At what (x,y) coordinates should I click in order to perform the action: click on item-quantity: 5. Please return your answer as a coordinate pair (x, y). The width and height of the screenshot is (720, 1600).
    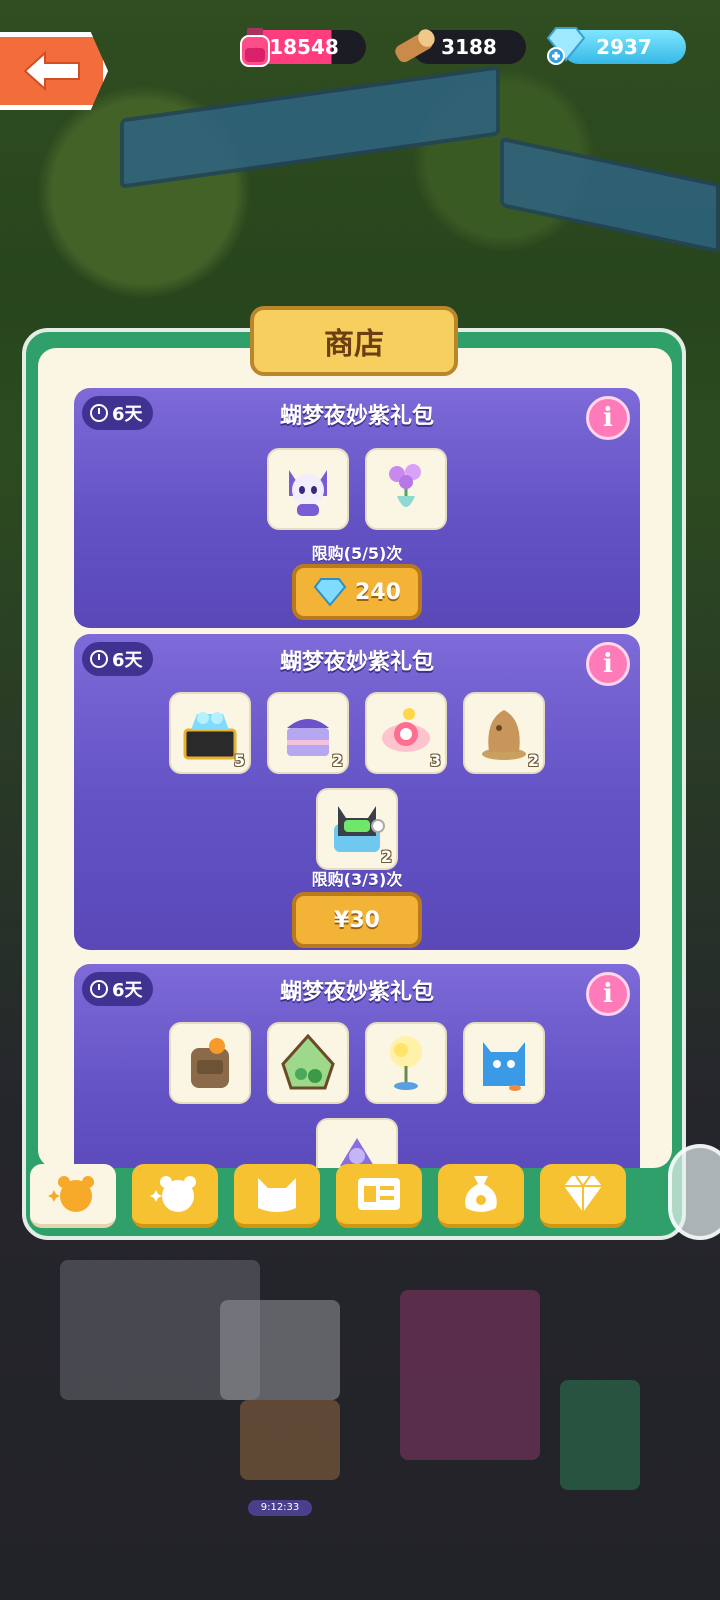
    Looking at the image, I should click on (239, 760).